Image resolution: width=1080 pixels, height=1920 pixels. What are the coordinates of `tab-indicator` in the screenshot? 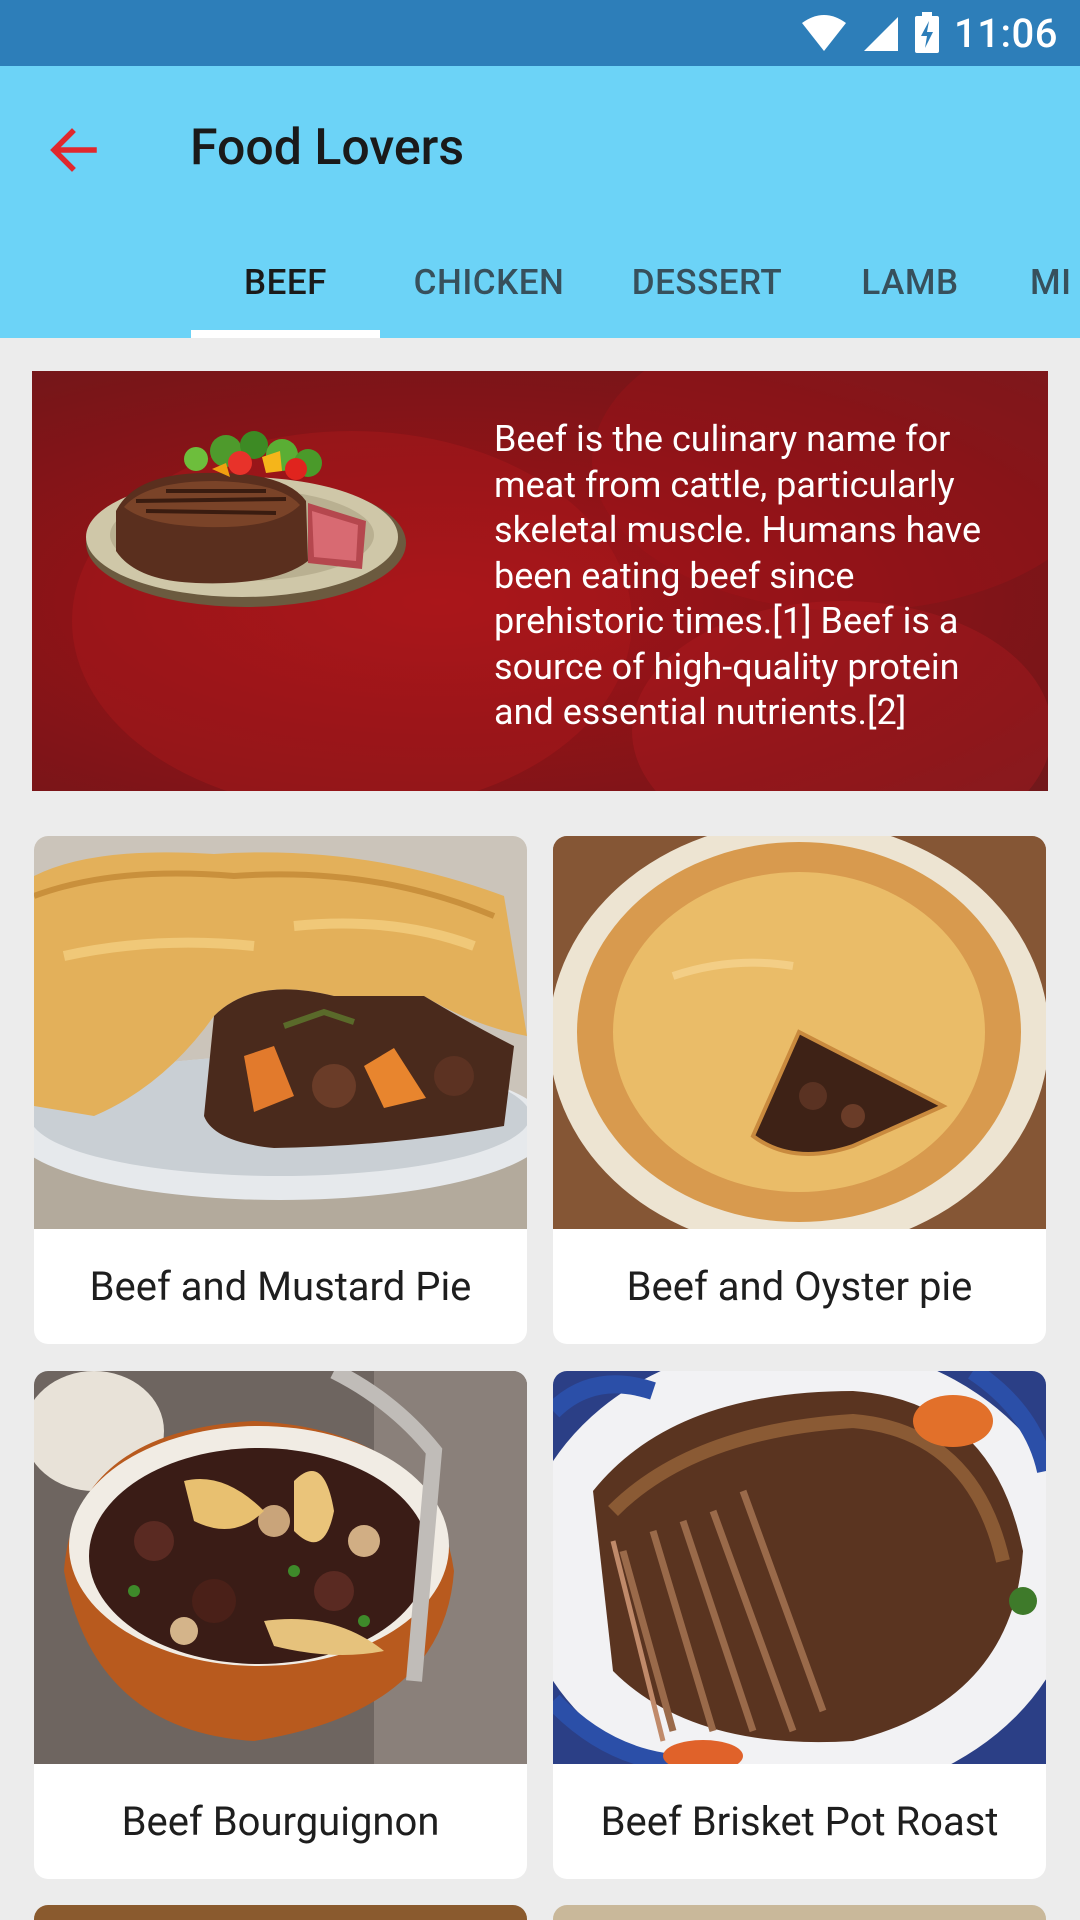 It's located at (285, 334).